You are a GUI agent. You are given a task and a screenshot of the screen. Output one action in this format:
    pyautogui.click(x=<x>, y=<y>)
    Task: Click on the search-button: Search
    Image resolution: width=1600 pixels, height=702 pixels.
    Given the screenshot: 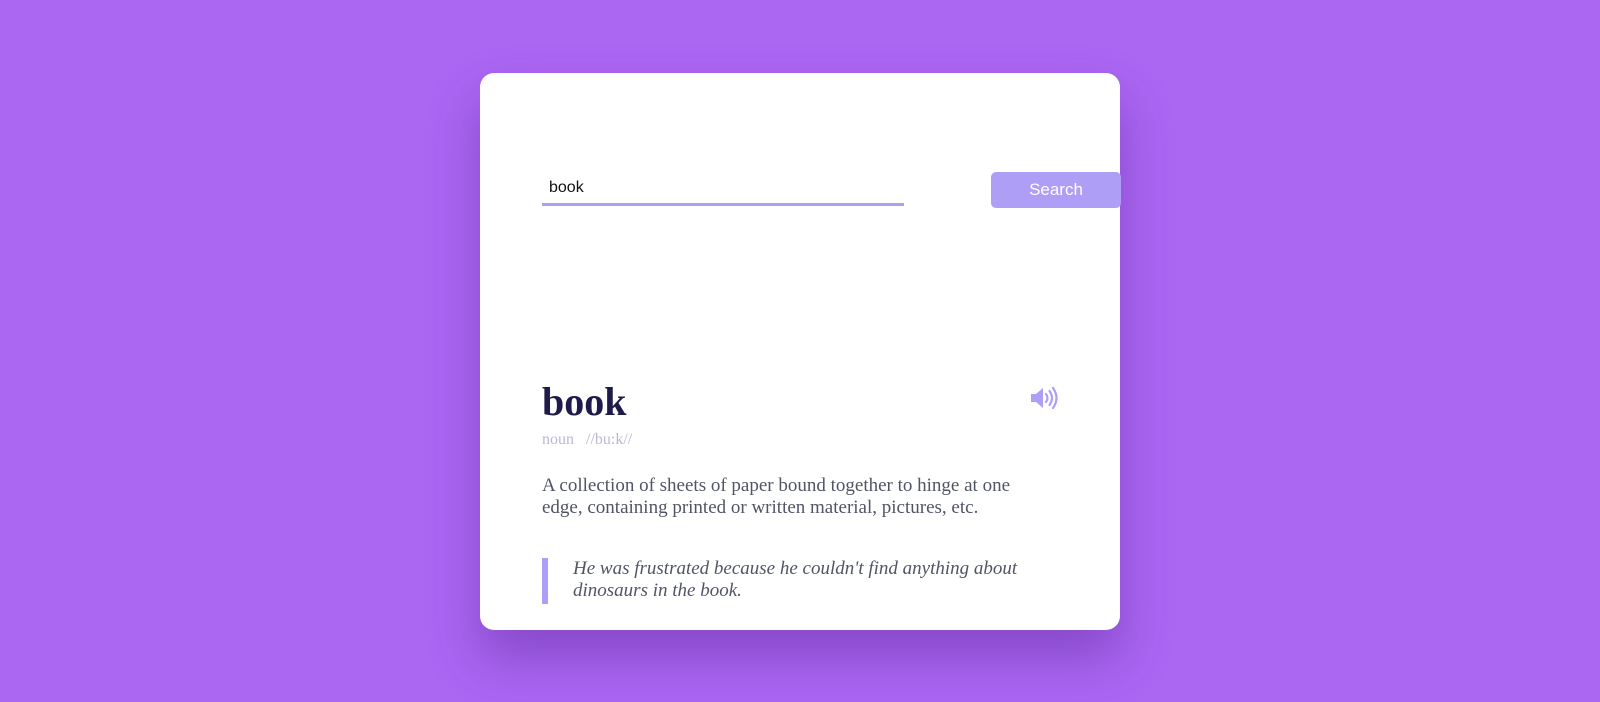 What is the action you would take?
    pyautogui.click(x=1056, y=190)
    